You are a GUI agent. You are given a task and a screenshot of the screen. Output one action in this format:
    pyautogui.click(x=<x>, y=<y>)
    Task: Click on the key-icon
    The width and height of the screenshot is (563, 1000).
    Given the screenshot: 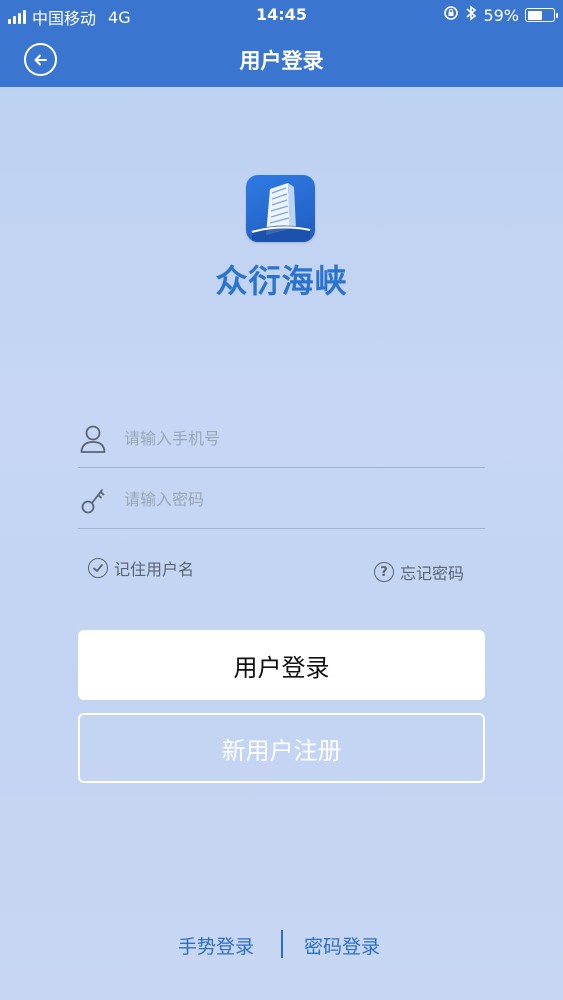 What is the action you would take?
    pyautogui.click(x=93, y=501)
    